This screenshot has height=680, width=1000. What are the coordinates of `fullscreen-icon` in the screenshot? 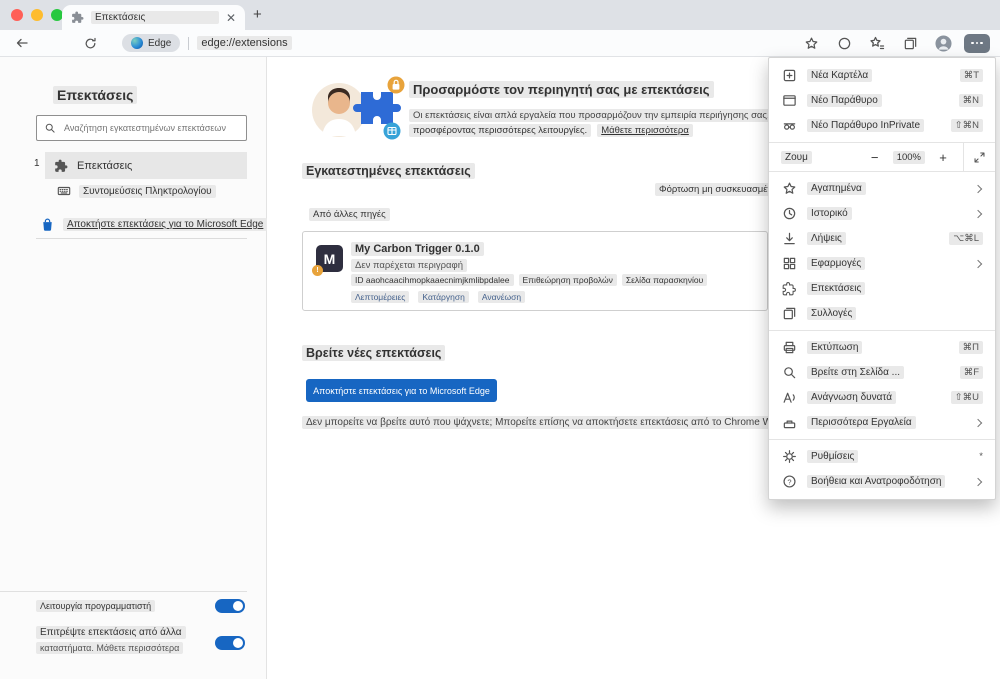 It's located at (979, 157).